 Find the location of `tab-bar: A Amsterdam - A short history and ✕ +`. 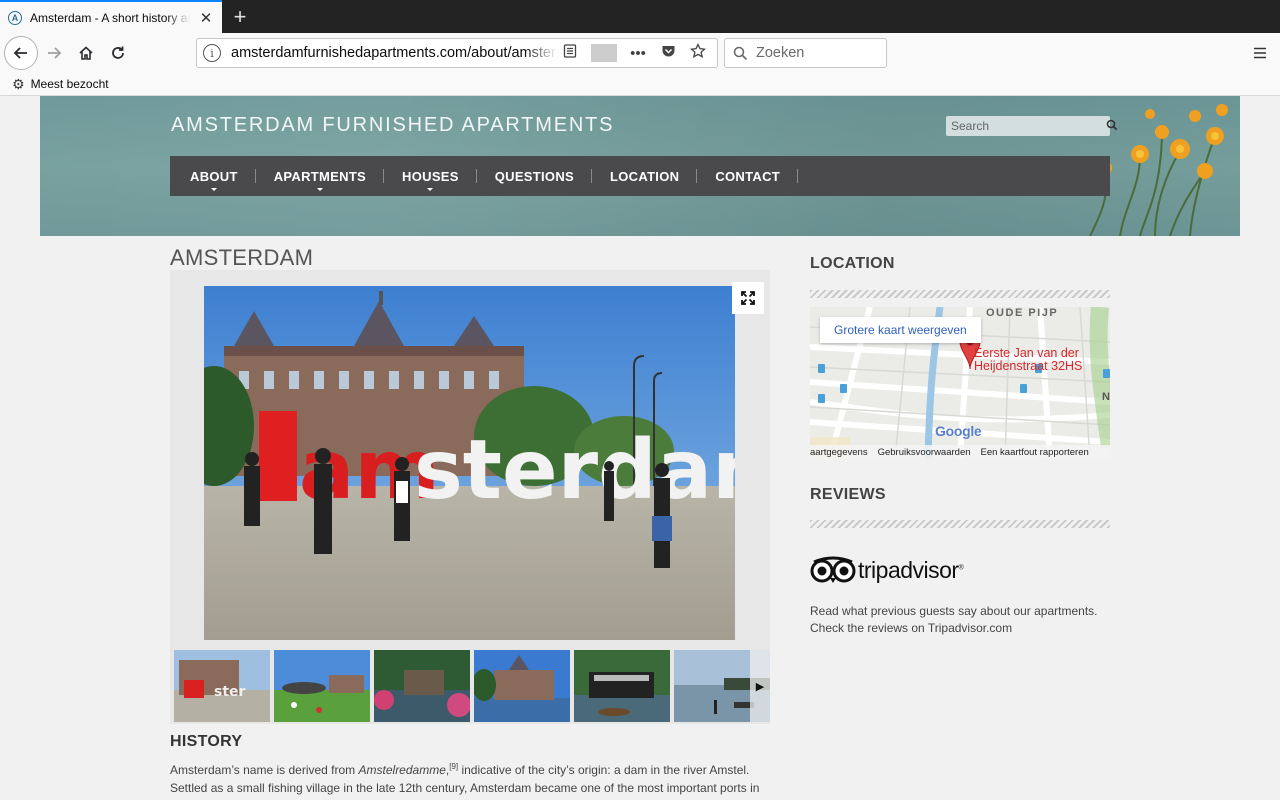

tab-bar: A Amsterdam - A short history and ✕ + is located at coordinates (640, 16).